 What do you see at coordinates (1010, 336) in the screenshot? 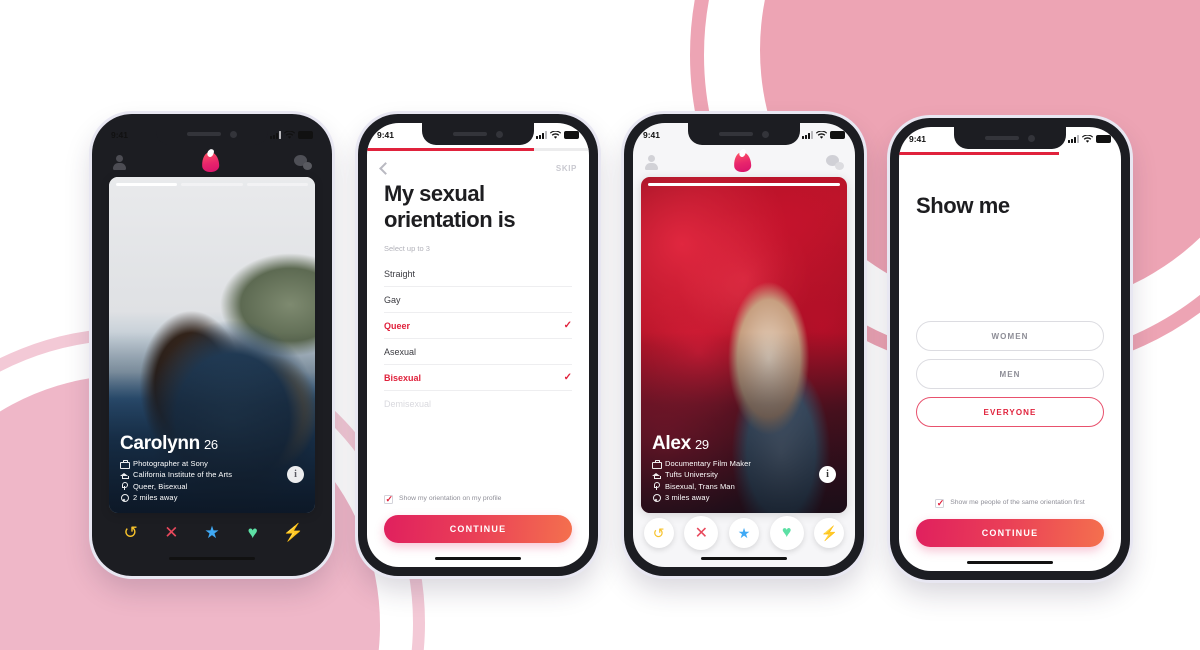
I see `show-me-option-women: WOMEN` at bounding box center [1010, 336].